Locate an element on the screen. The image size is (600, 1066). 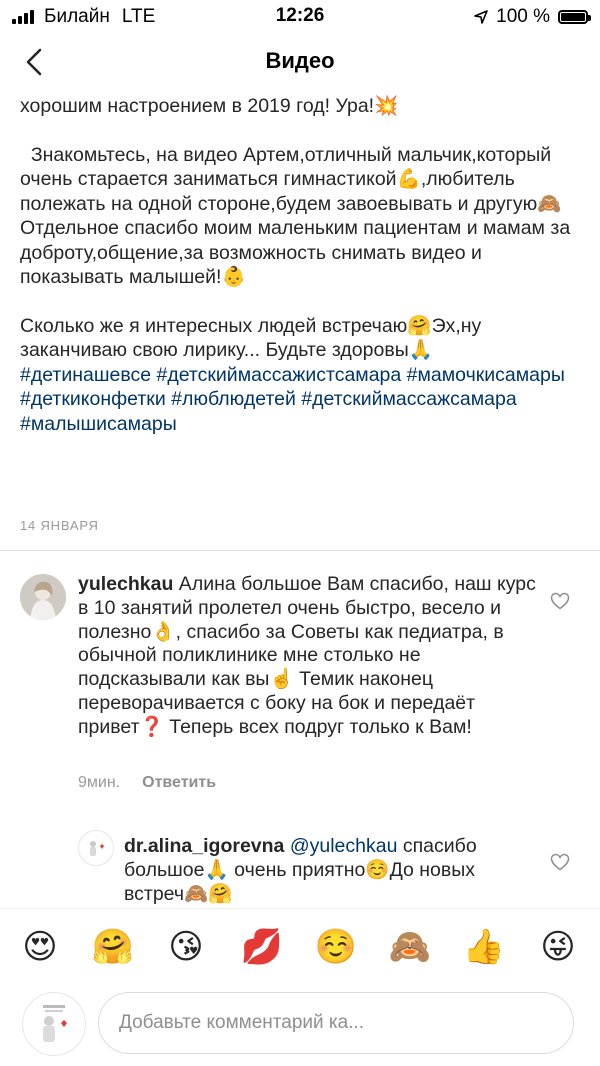
caption-line-top: хорошим настроением в 2019 год! Ура!💥 is located at coordinates (209, 106).